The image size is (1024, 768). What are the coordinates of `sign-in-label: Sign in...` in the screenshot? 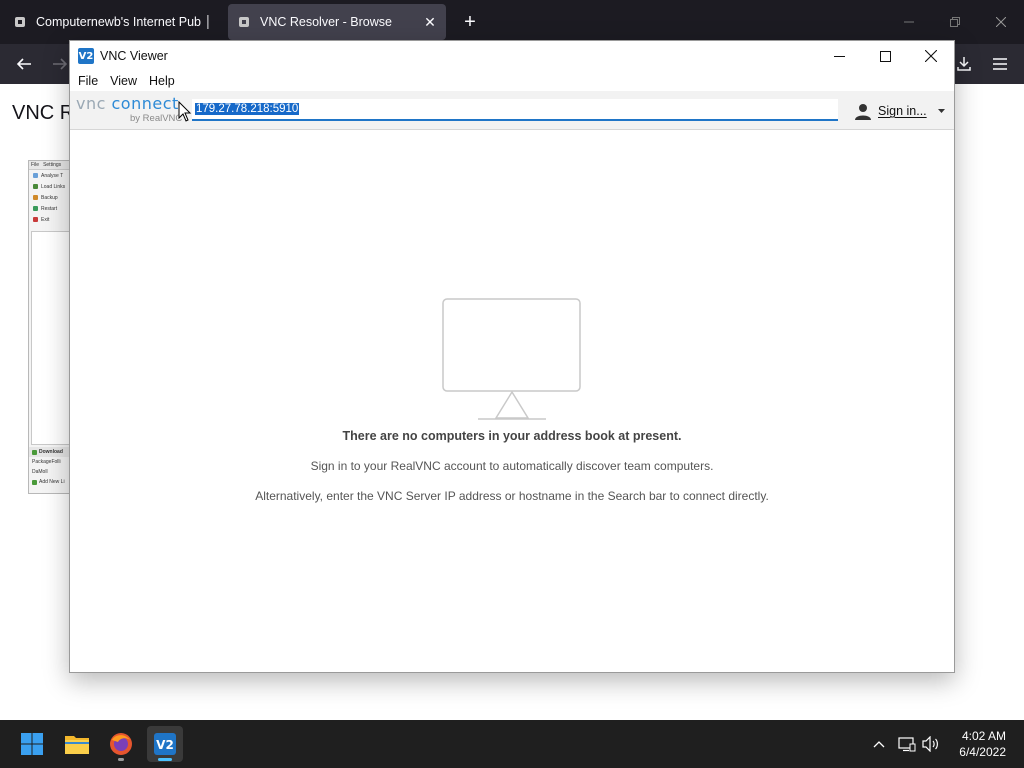 It's located at (902, 111).